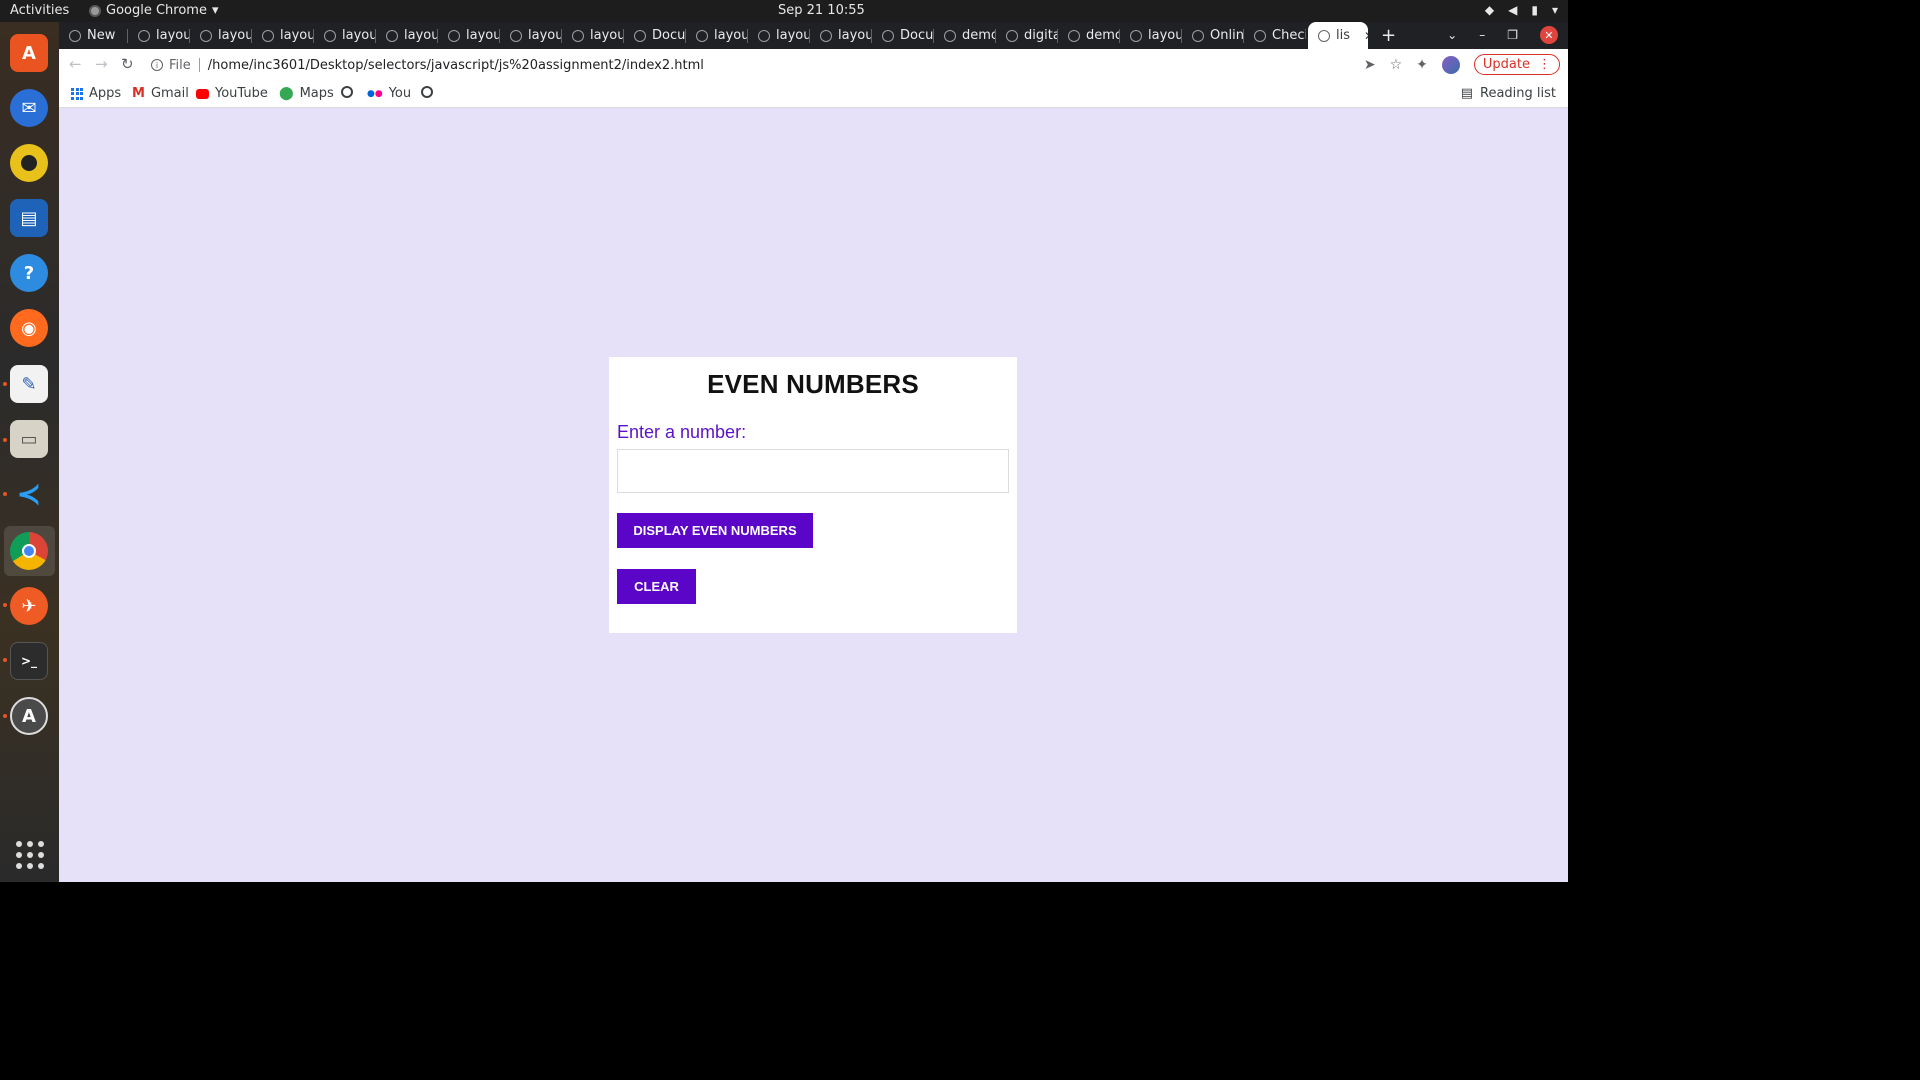 This screenshot has height=1080, width=1920. Describe the element at coordinates (75, 64) in the screenshot. I see `back-arrow-icon: ←` at that location.